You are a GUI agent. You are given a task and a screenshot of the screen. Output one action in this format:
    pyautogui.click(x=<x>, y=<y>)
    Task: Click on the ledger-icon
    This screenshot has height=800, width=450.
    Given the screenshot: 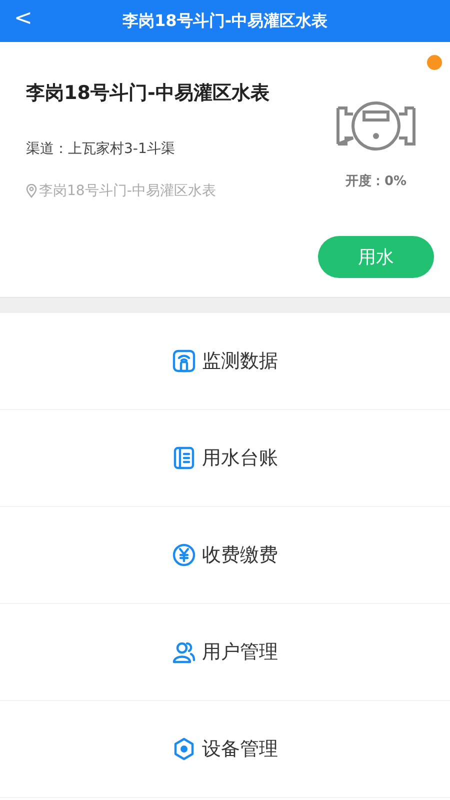 What is the action you would take?
    pyautogui.click(x=184, y=458)
    